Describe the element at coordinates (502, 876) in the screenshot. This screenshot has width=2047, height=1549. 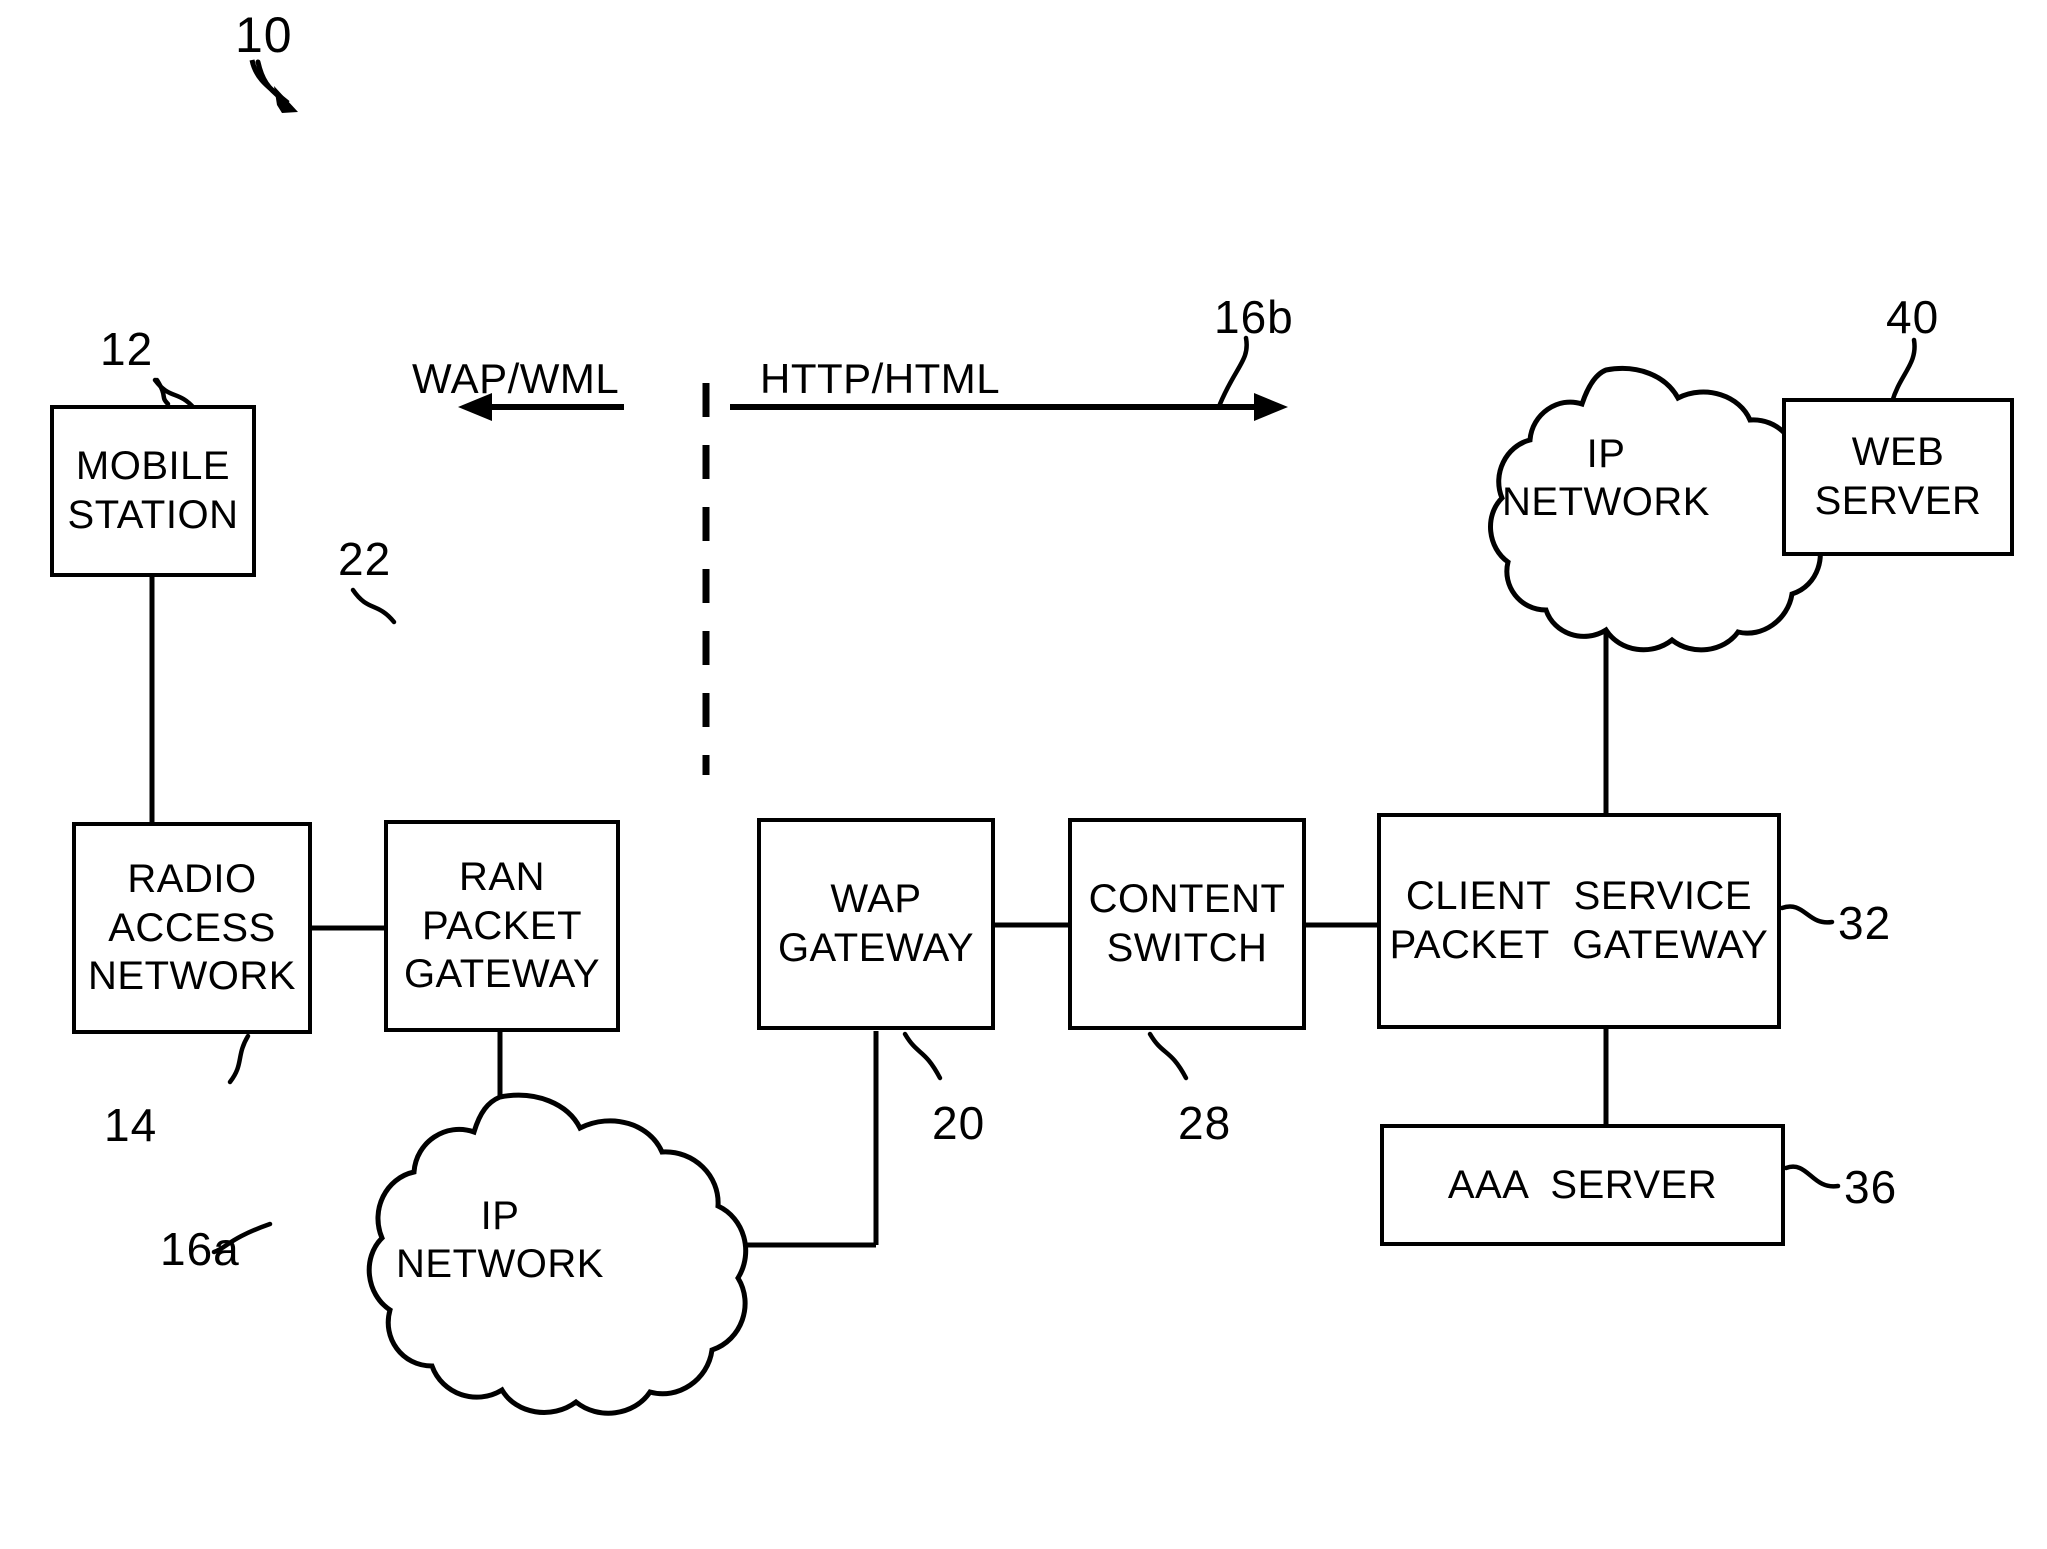
I see `node-ran-packet-gateway-line-1: RAN` at that location.